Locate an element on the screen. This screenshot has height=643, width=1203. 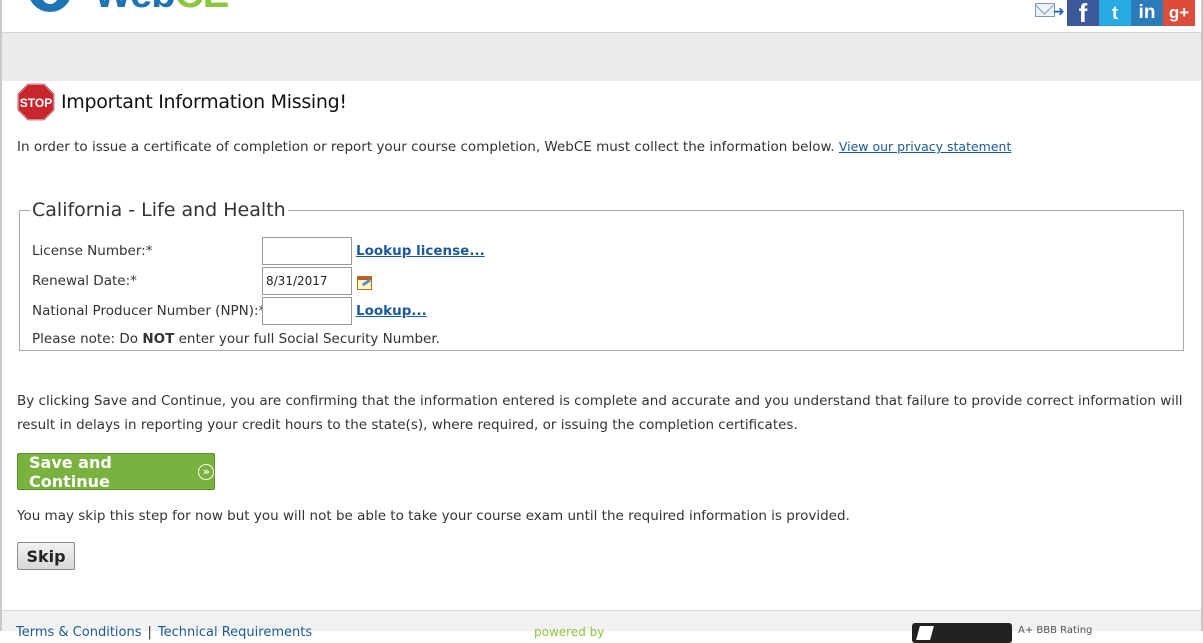
nav-band is located at coordinates (601, 57).